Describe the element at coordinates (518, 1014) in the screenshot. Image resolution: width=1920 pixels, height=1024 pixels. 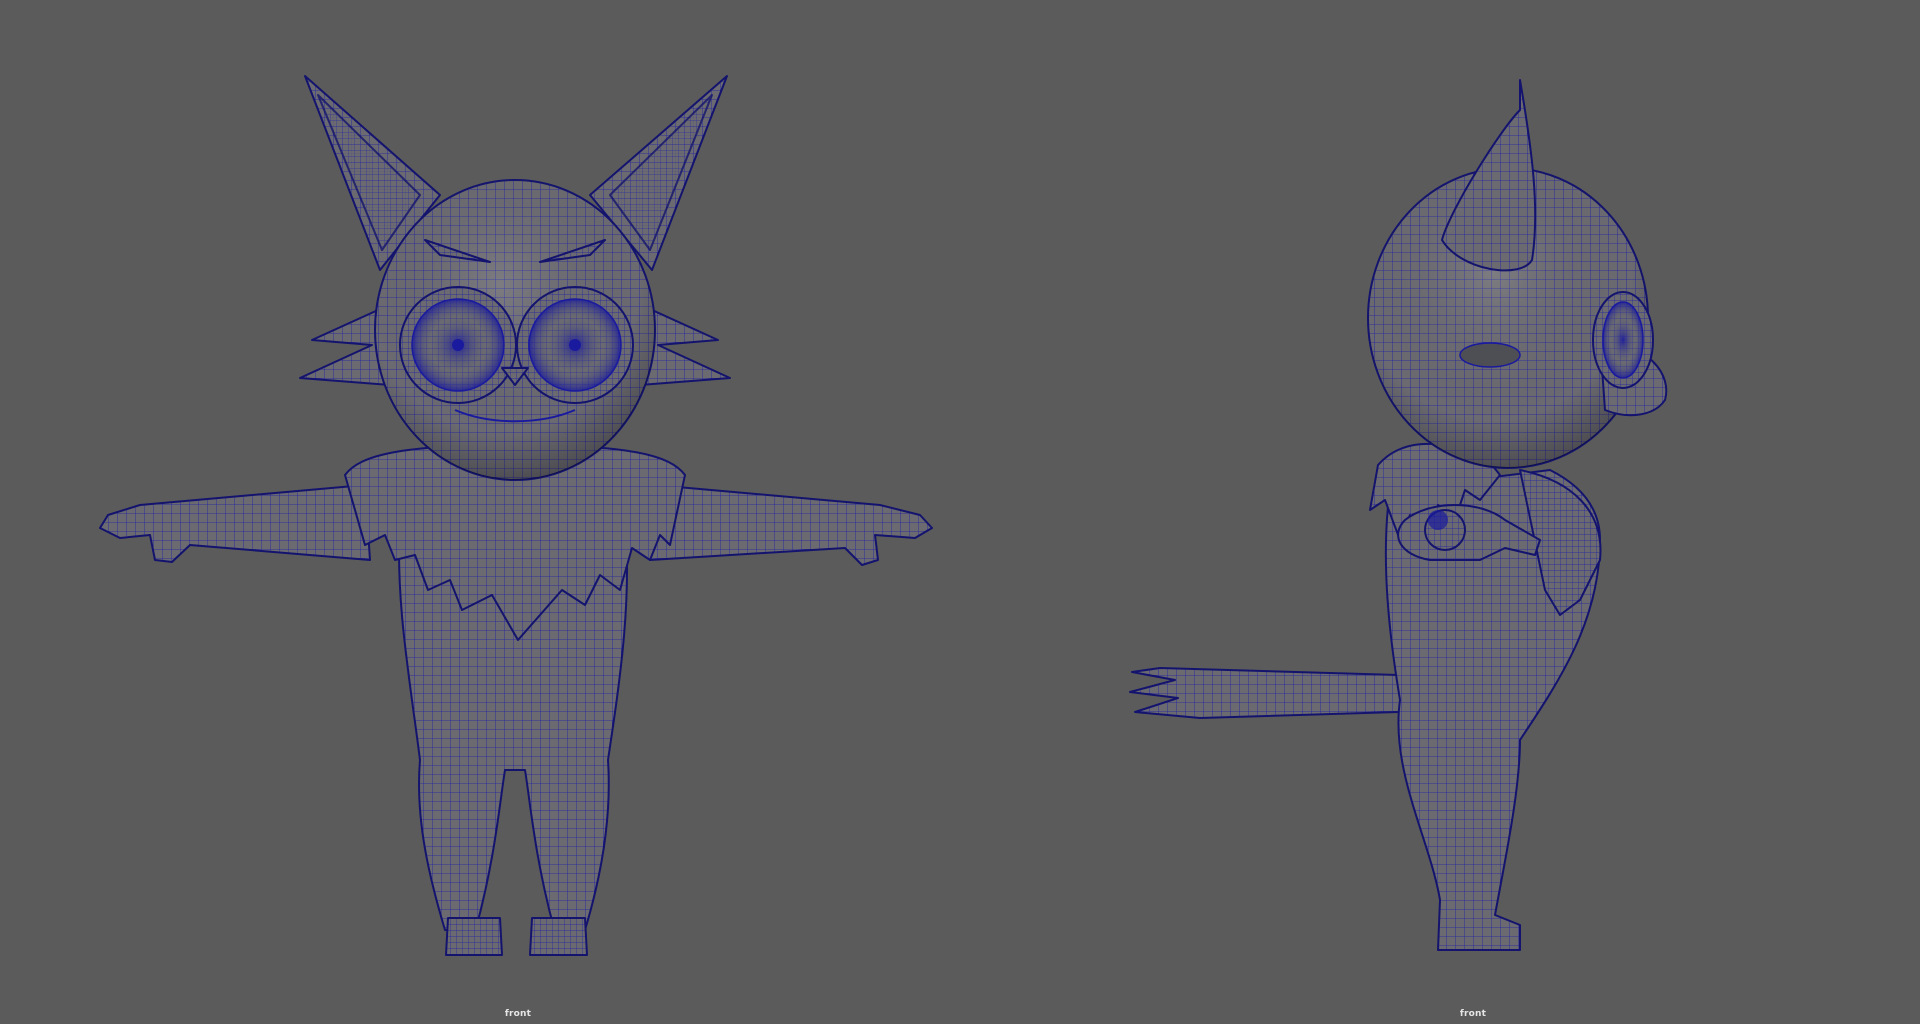
I see `camera-label-front: front` at that location.